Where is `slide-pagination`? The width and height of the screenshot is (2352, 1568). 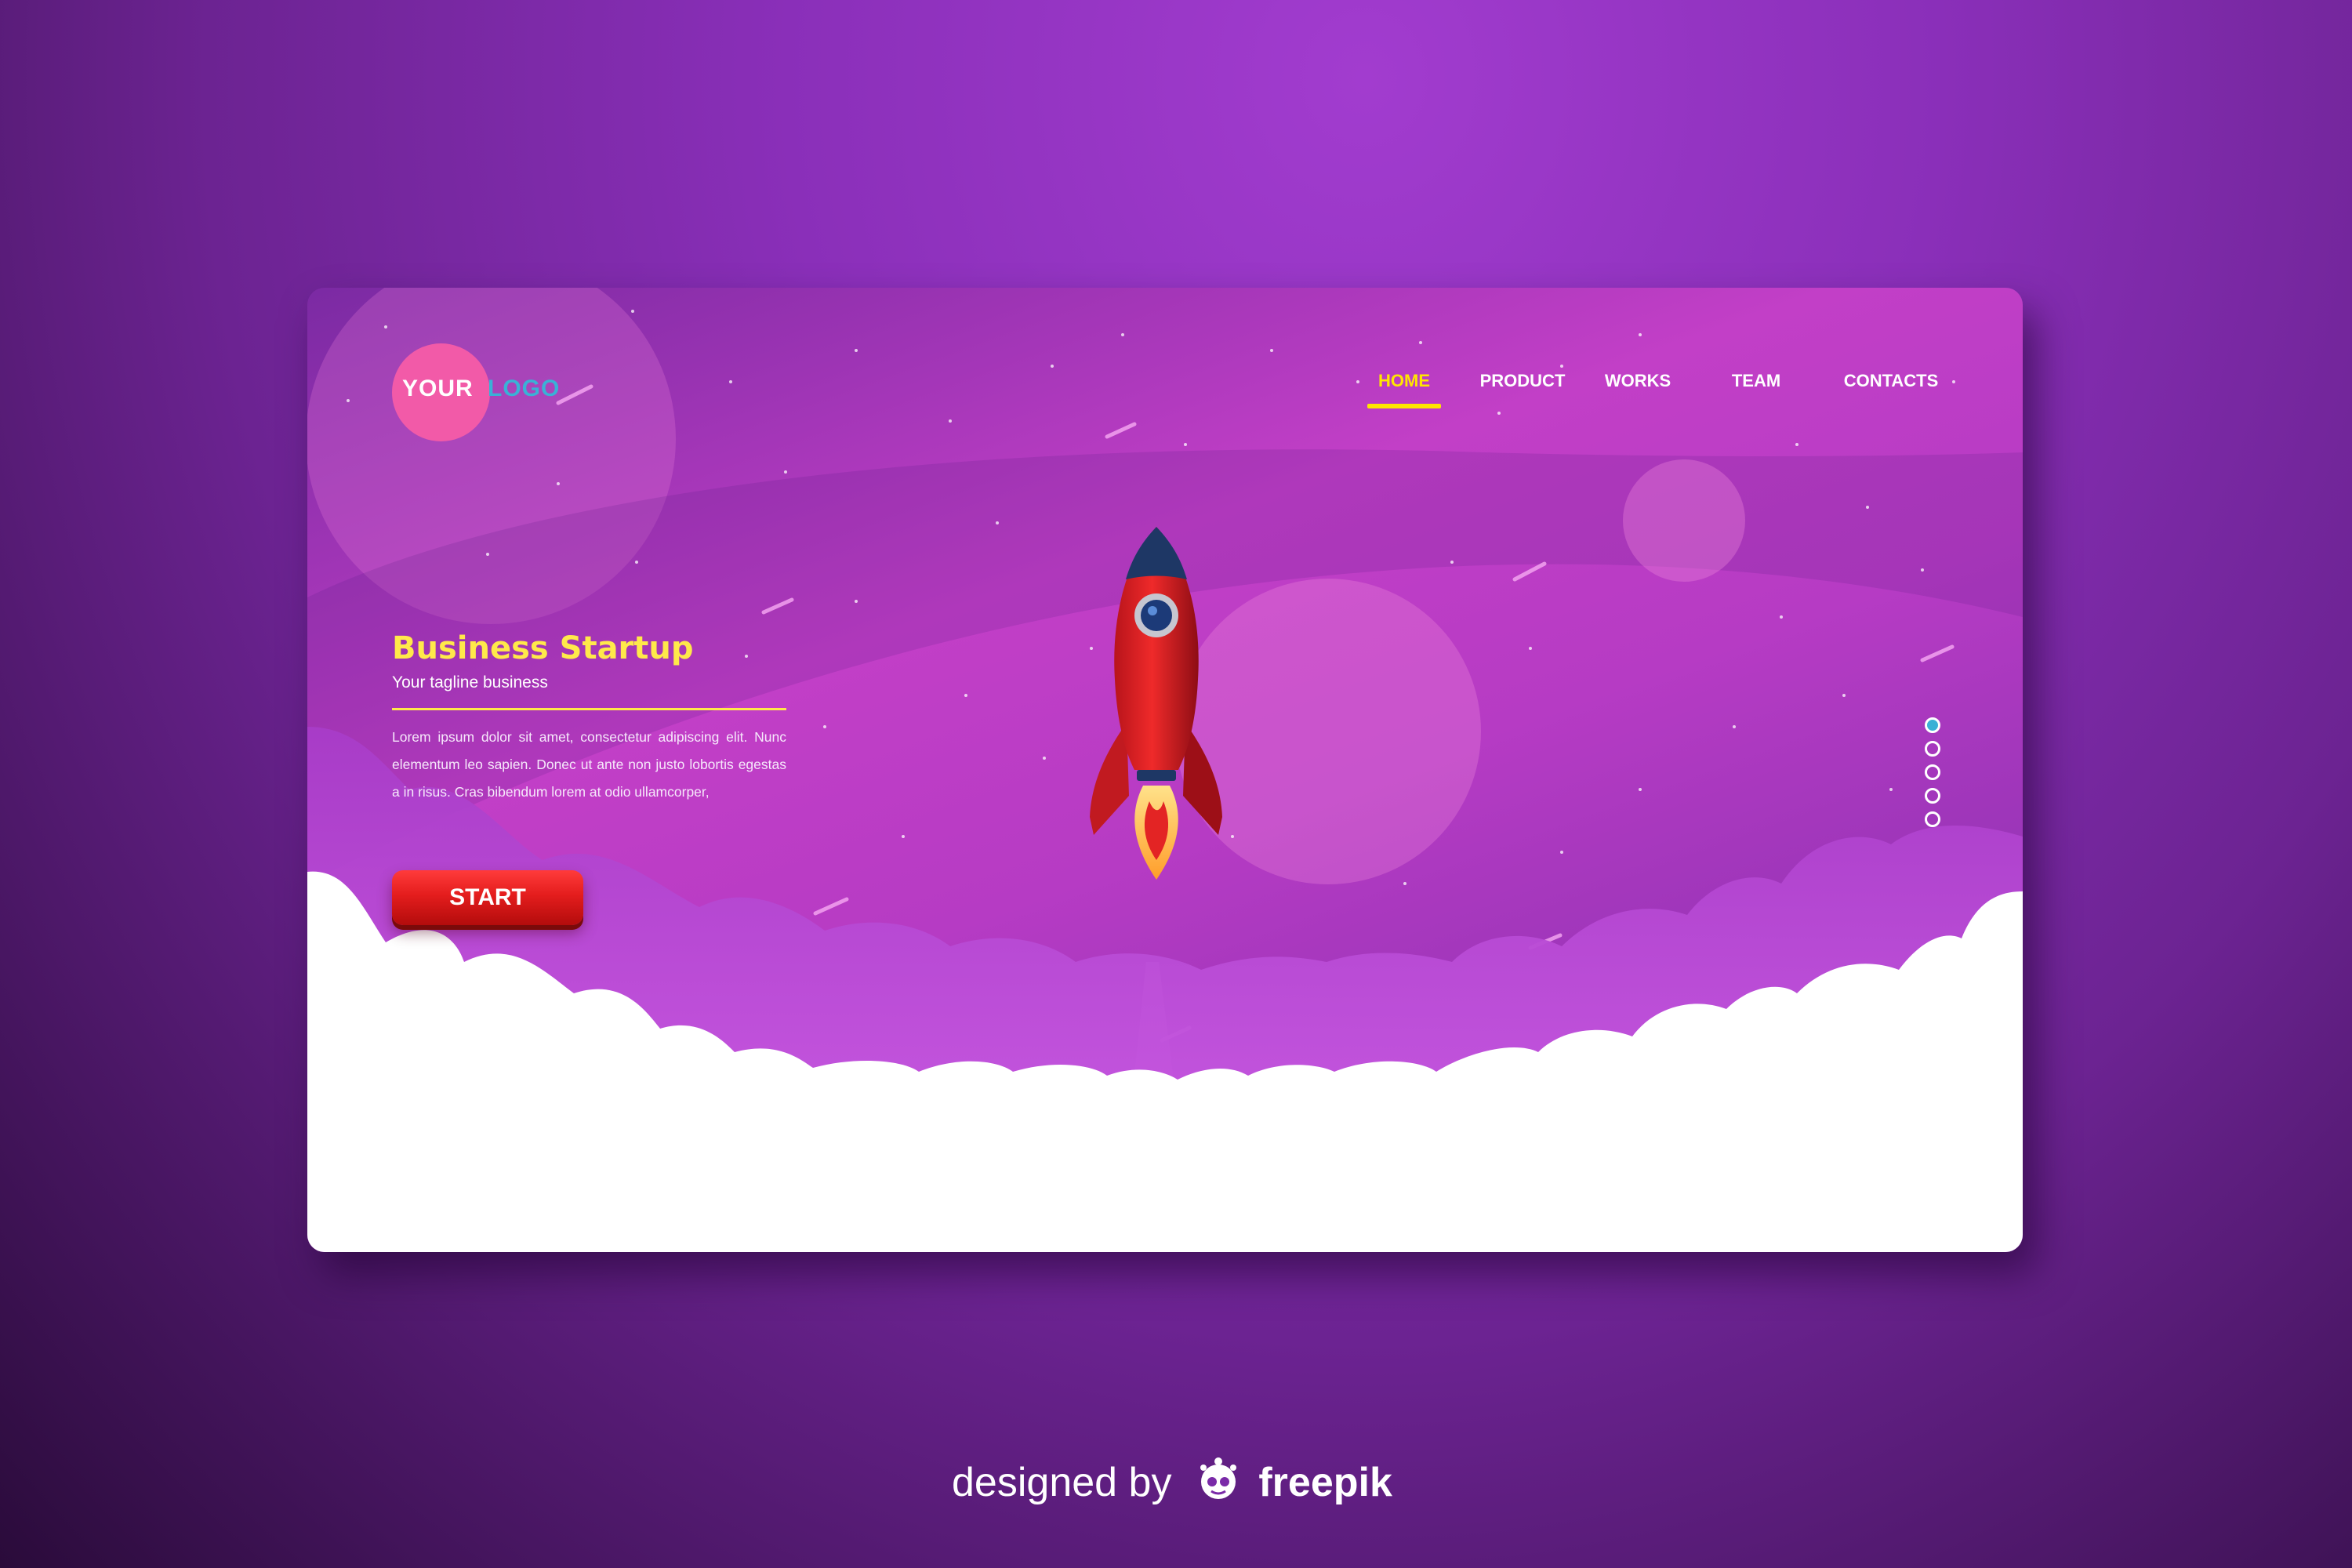
slide-pagination is located at coordinates (1933, 776).